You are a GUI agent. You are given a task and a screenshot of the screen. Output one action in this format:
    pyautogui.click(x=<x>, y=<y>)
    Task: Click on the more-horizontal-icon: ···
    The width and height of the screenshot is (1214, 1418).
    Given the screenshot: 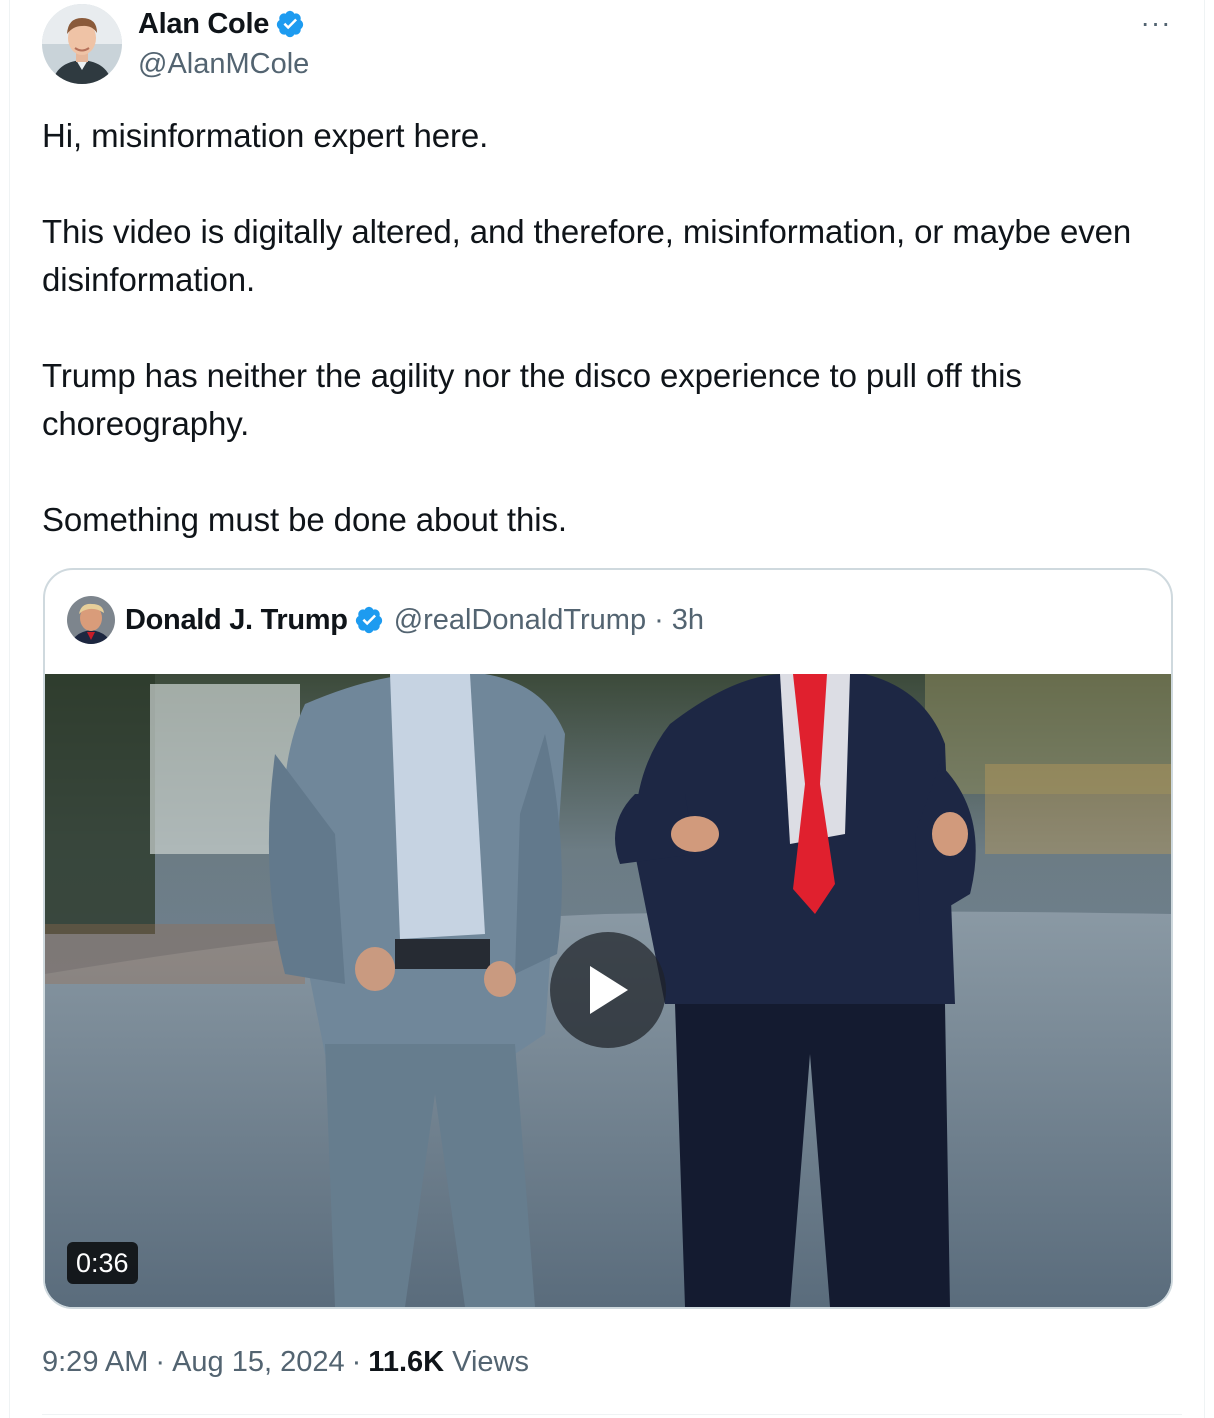 What is the action you would take?
    pyautogui.click(x=1156, y=22)
    